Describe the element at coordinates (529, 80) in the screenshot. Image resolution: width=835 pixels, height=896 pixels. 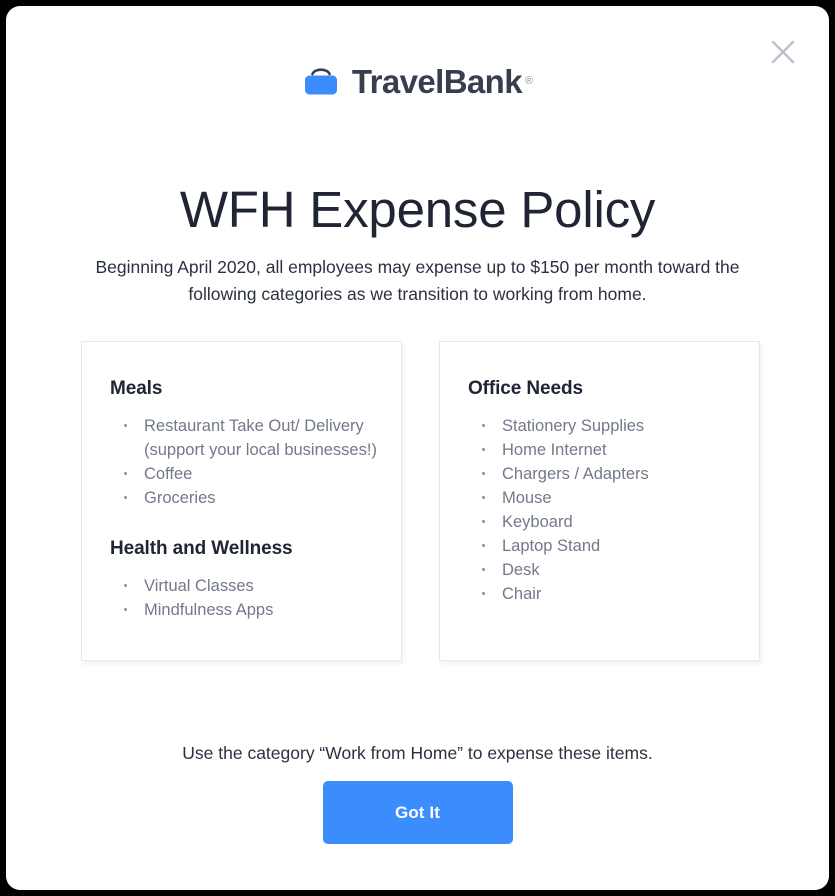
I see `registered-trademark-icon: ®` at that location.